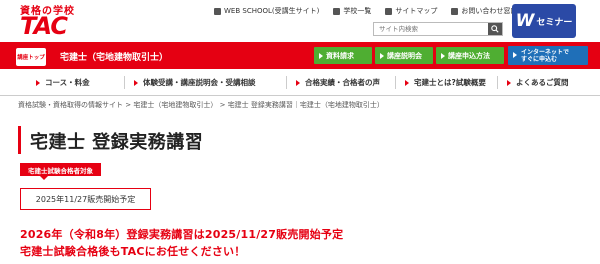  Describe the element at coordinates (63, 82) in the screenshot. I see `nav-course-fees: コース・料金` at that location.